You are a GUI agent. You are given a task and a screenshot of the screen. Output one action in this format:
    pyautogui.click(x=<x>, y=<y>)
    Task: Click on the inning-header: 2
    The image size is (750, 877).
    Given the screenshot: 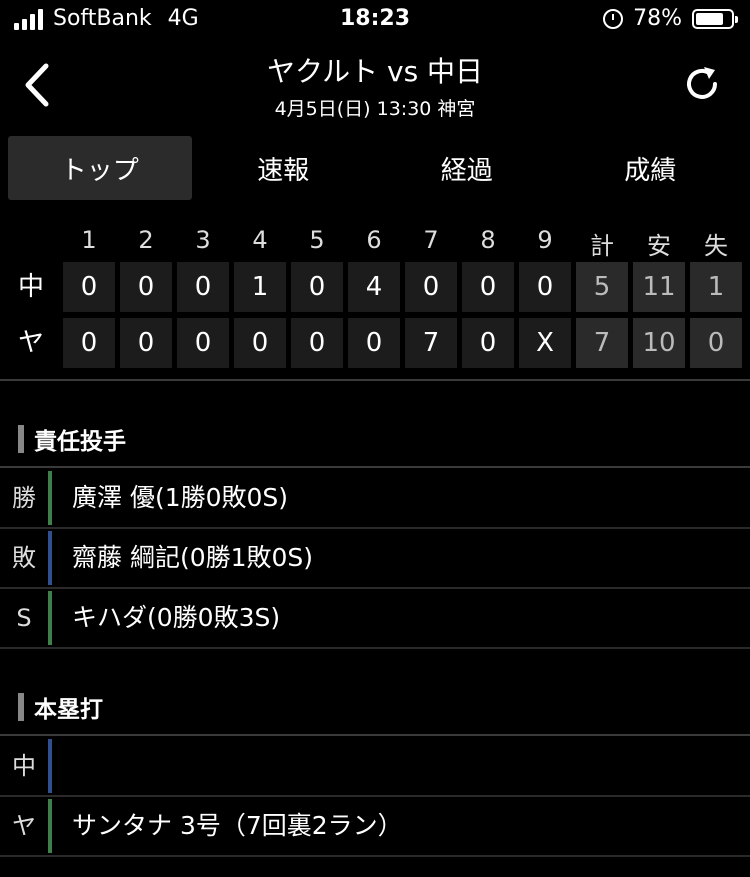 What is the action you would take?
    pyautogui.click(x=146, y=240)
    